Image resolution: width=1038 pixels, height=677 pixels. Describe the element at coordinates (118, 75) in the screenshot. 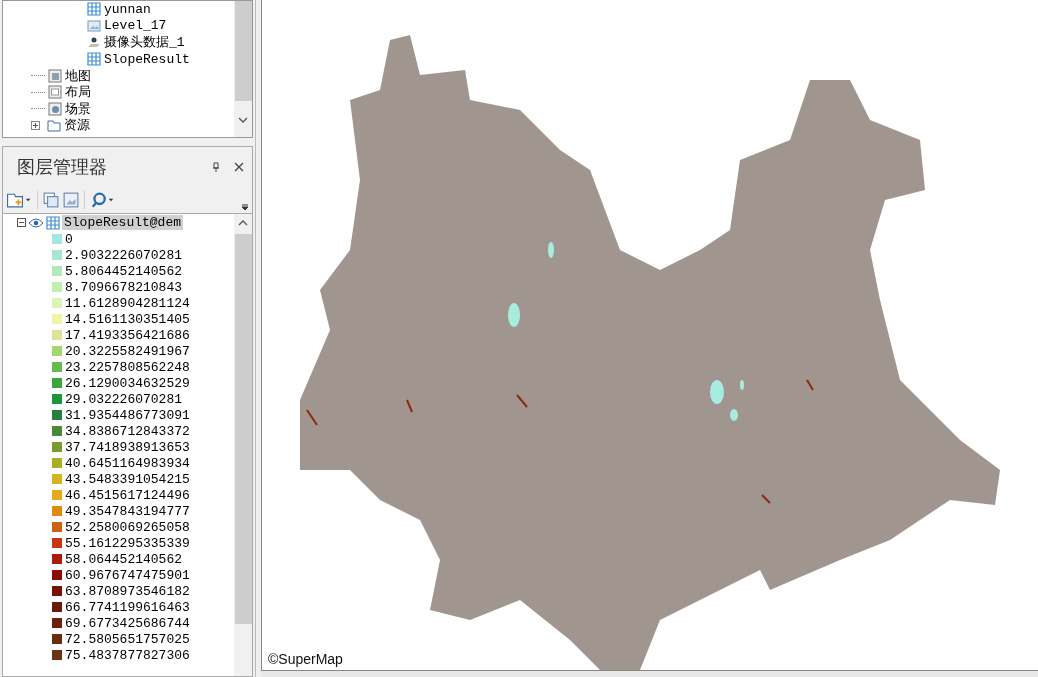

I see `tree-node: 地图` at that location.